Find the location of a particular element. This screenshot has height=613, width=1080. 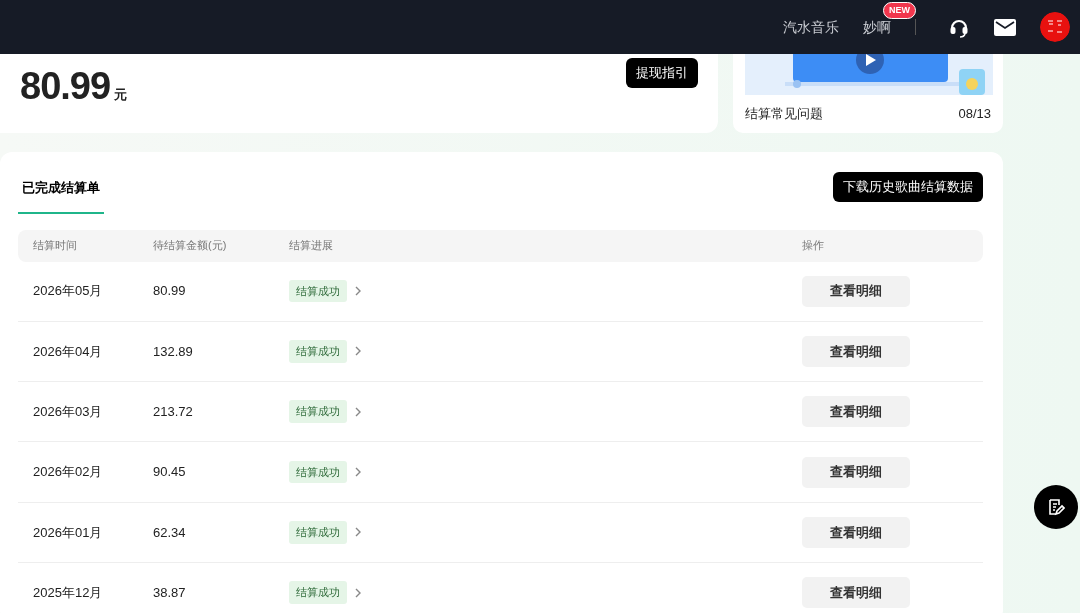

column-header: 结算时间 is located at coordinates (55, 246).